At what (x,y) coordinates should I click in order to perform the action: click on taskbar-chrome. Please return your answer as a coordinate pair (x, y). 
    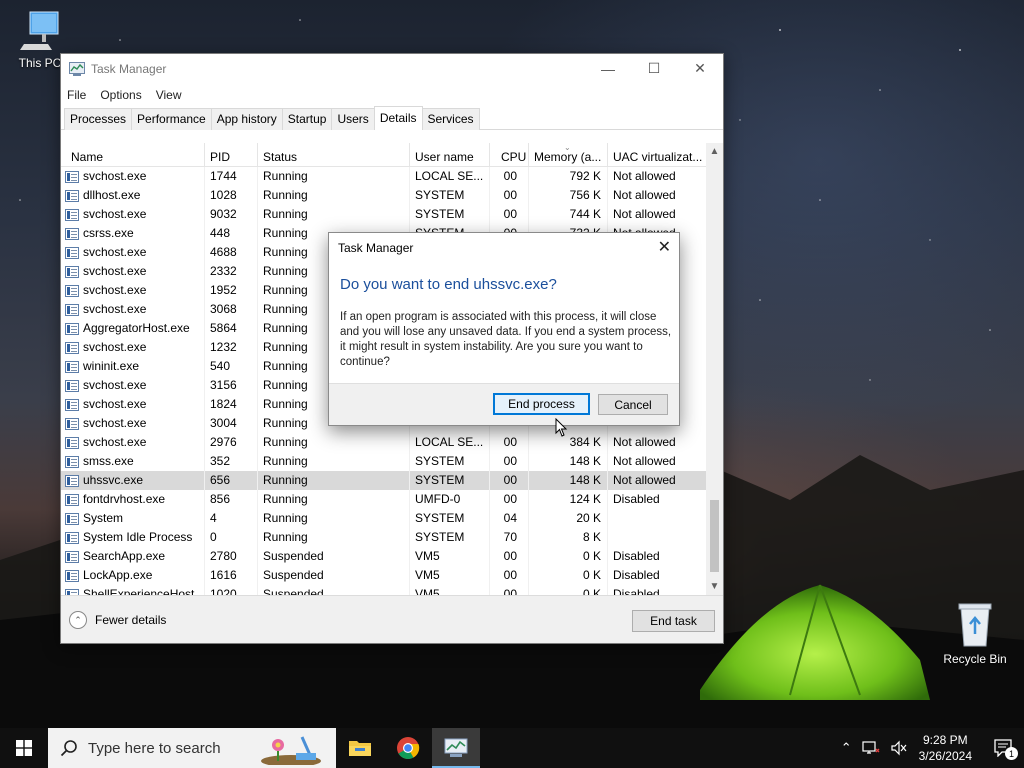
    Looking at the image, I should click on (408, 748).